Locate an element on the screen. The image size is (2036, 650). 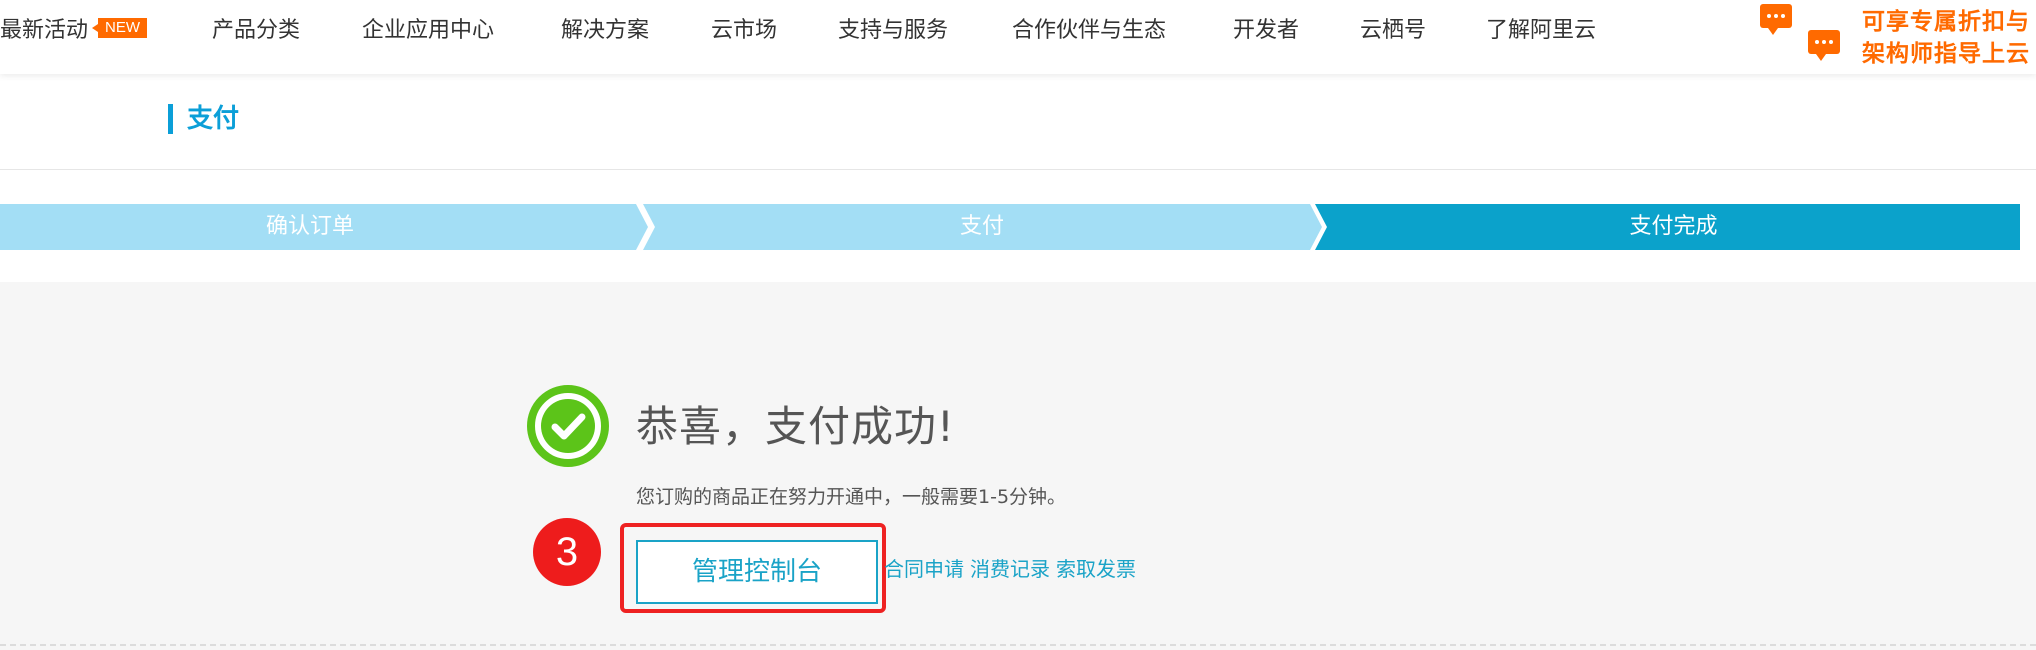
nav-item-developers: 开发者 is located at coordinates (1266, 31).